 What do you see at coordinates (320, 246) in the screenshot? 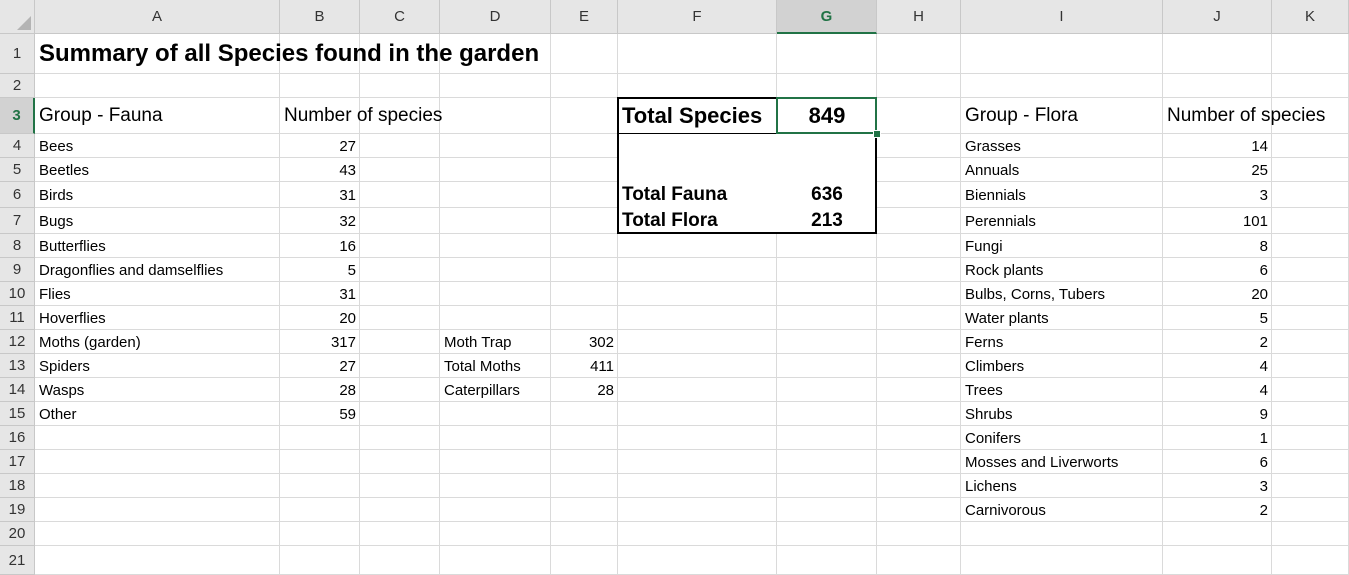
I see `fauna-item-count: 16` at bounding box center [320, 246].